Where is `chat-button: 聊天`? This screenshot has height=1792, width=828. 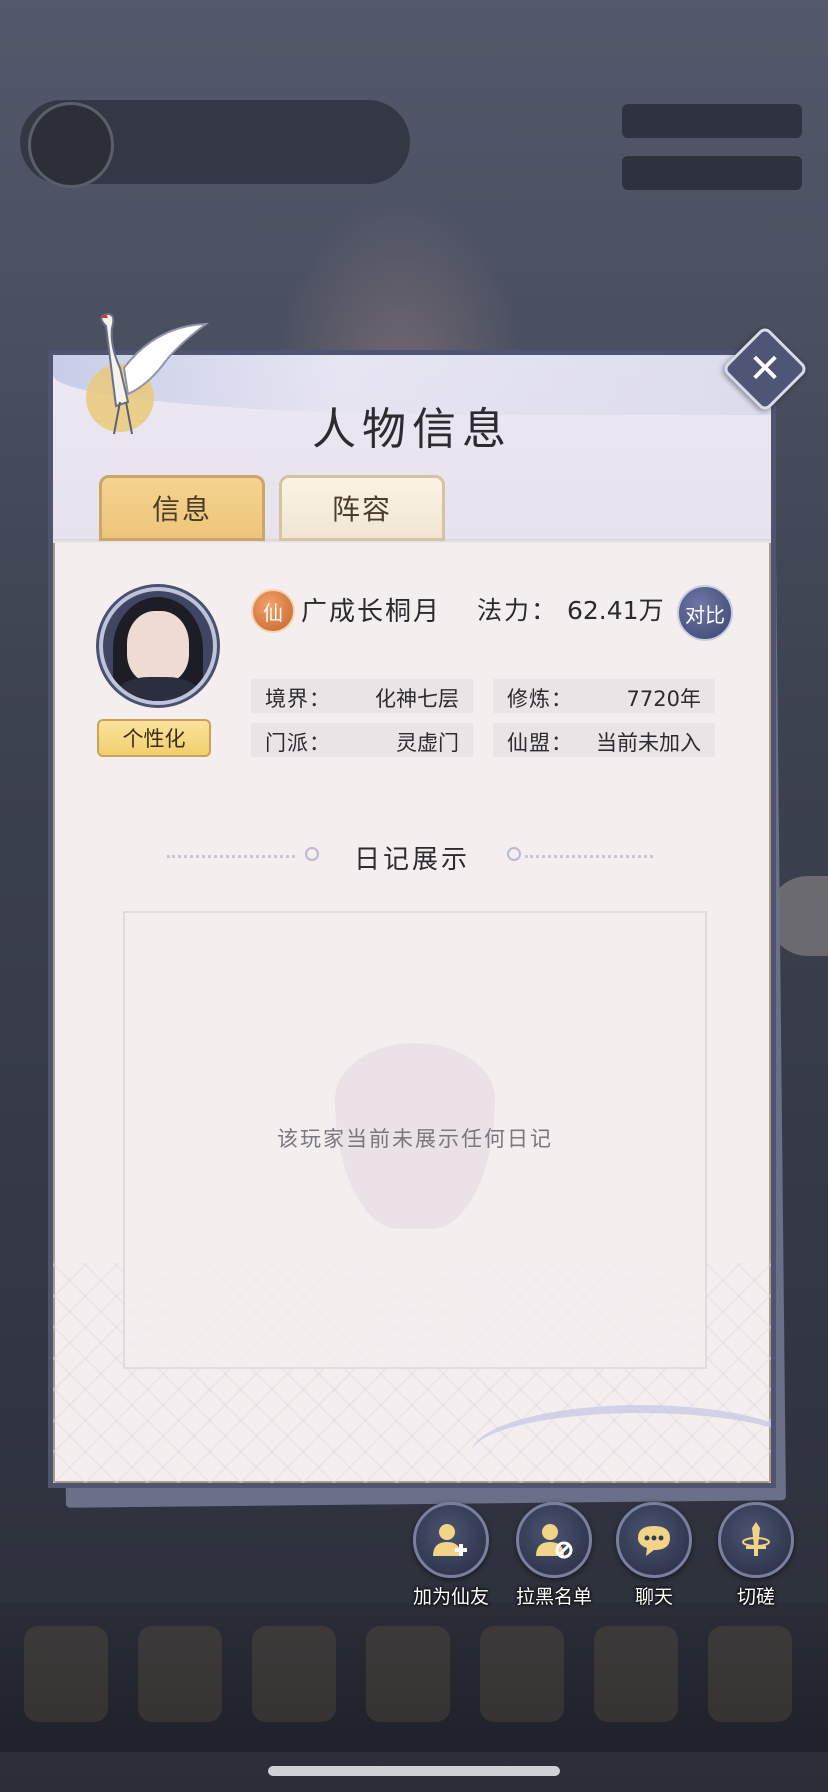
chat-button: 聊天 is located at coordinates (654, 1555).